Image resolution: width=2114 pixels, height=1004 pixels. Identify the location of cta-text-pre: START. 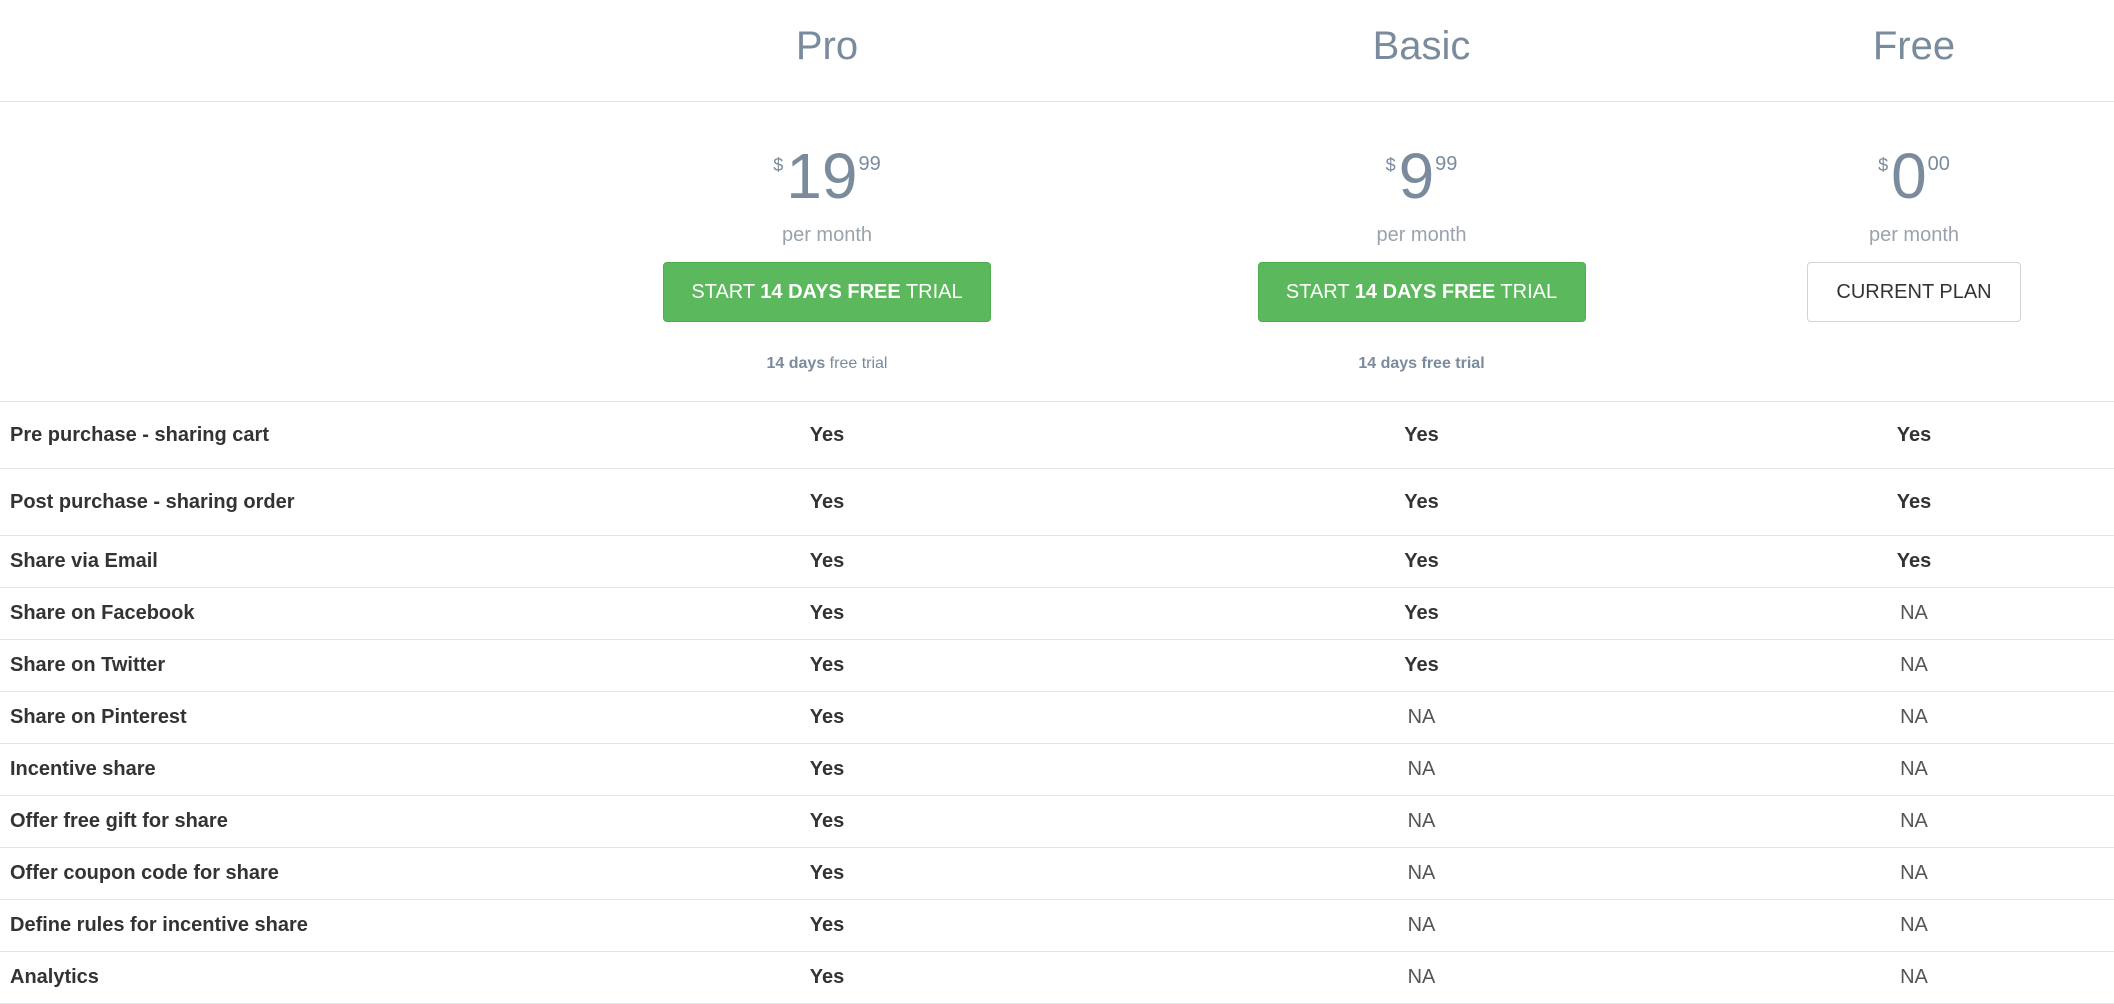
(1320, 291).